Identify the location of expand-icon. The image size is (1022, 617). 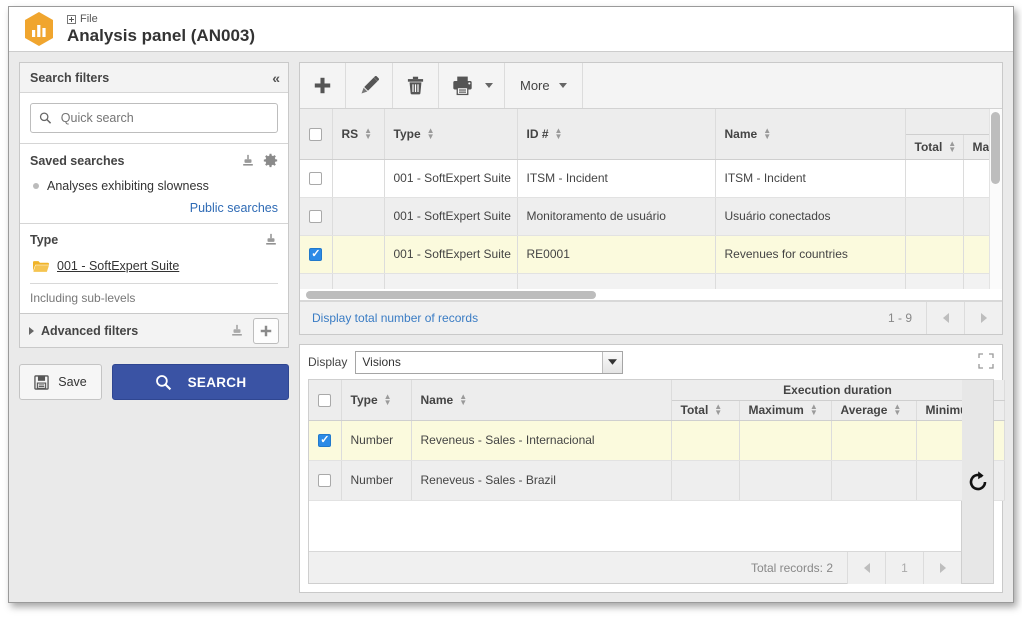
(986, 362).